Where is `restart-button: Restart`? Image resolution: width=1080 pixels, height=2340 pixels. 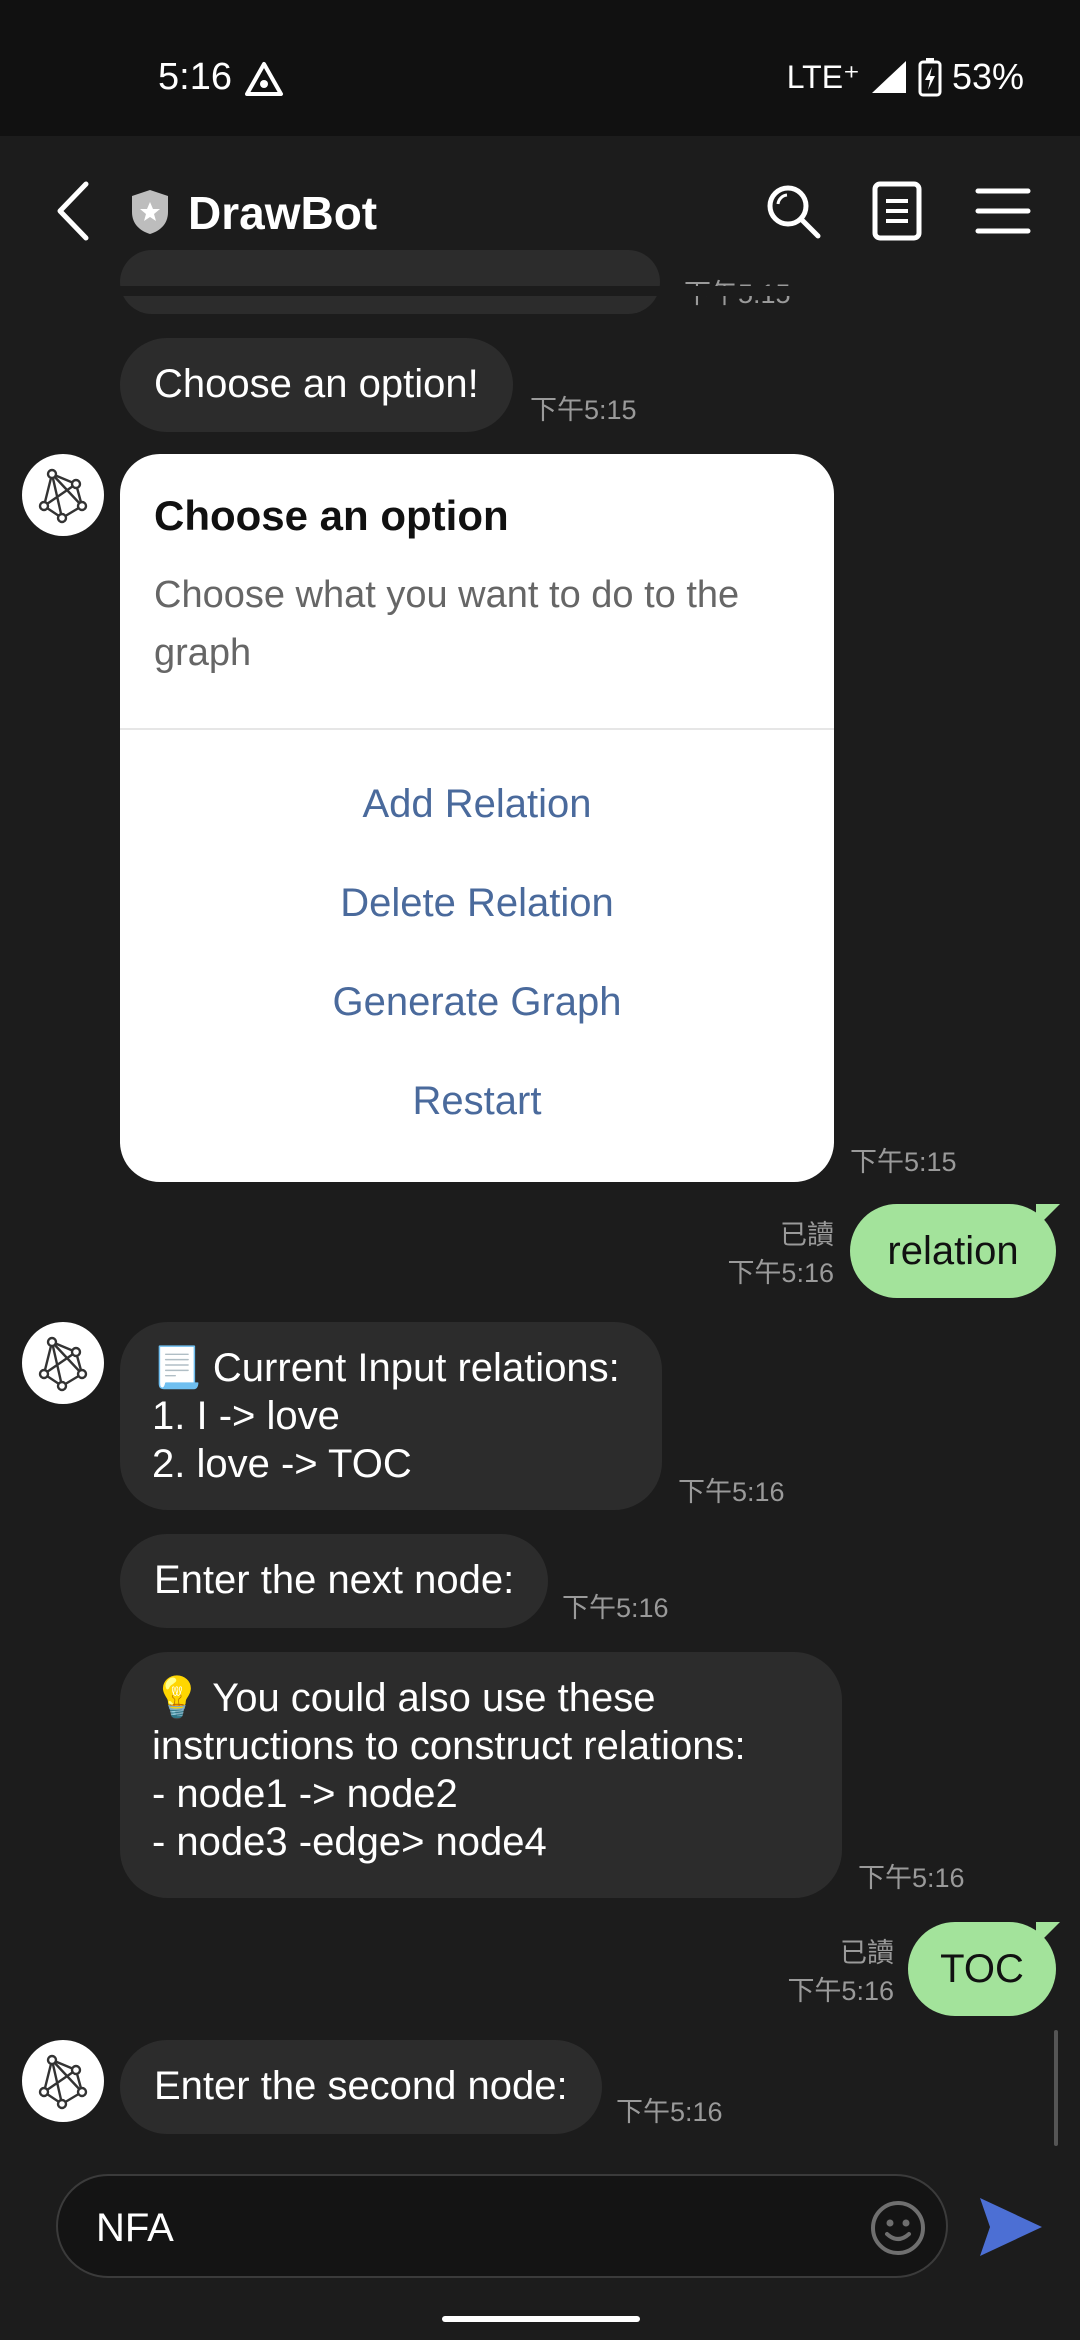
restart-button: Restart is located at coordinates (477, 1101).